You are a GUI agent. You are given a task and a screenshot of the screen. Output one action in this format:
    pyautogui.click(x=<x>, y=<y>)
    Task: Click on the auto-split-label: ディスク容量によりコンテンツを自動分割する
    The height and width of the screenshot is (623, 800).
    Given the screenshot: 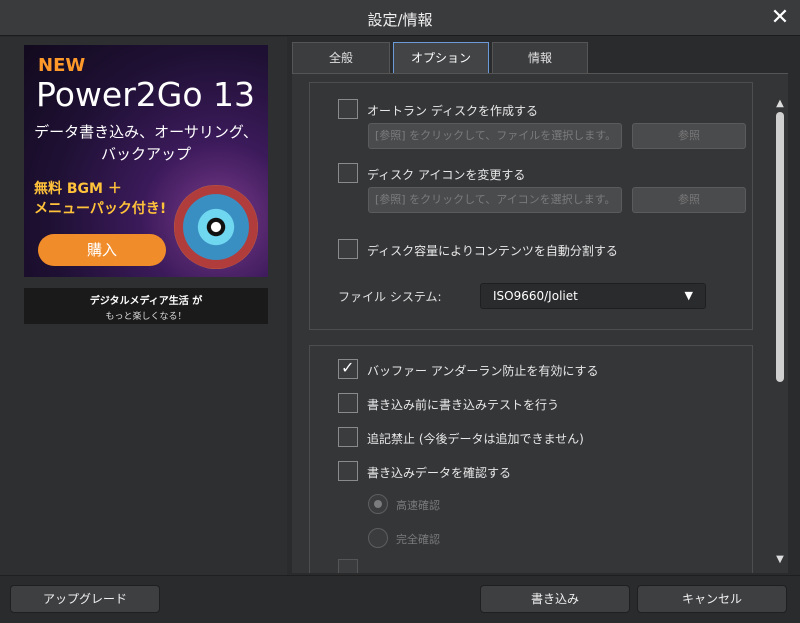 What is the action you would take?
    pyautogui.click(x=492, y=251)
    